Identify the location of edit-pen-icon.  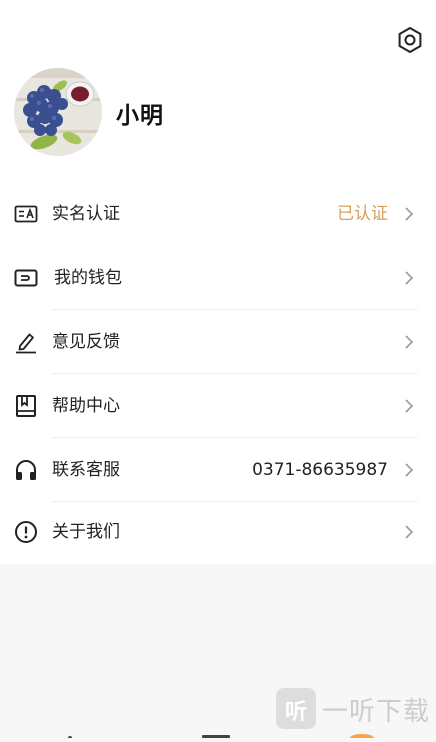
(26, 343).